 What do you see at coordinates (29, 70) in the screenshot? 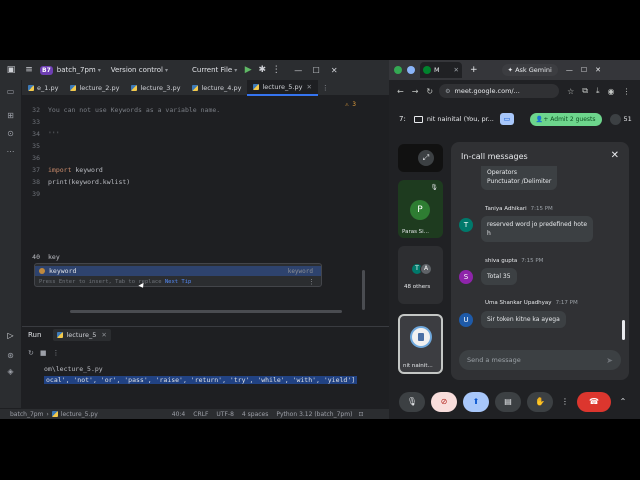
I see `hamburger-menu-icon: ≡` at bounding box center [29, 70].